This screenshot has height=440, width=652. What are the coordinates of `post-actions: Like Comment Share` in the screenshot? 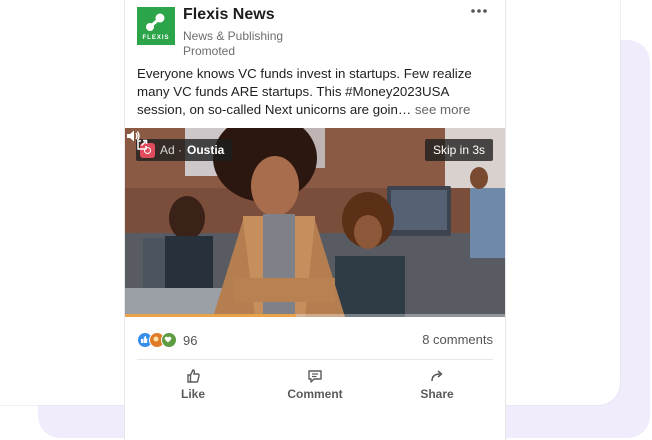 It's located at (315, 384).